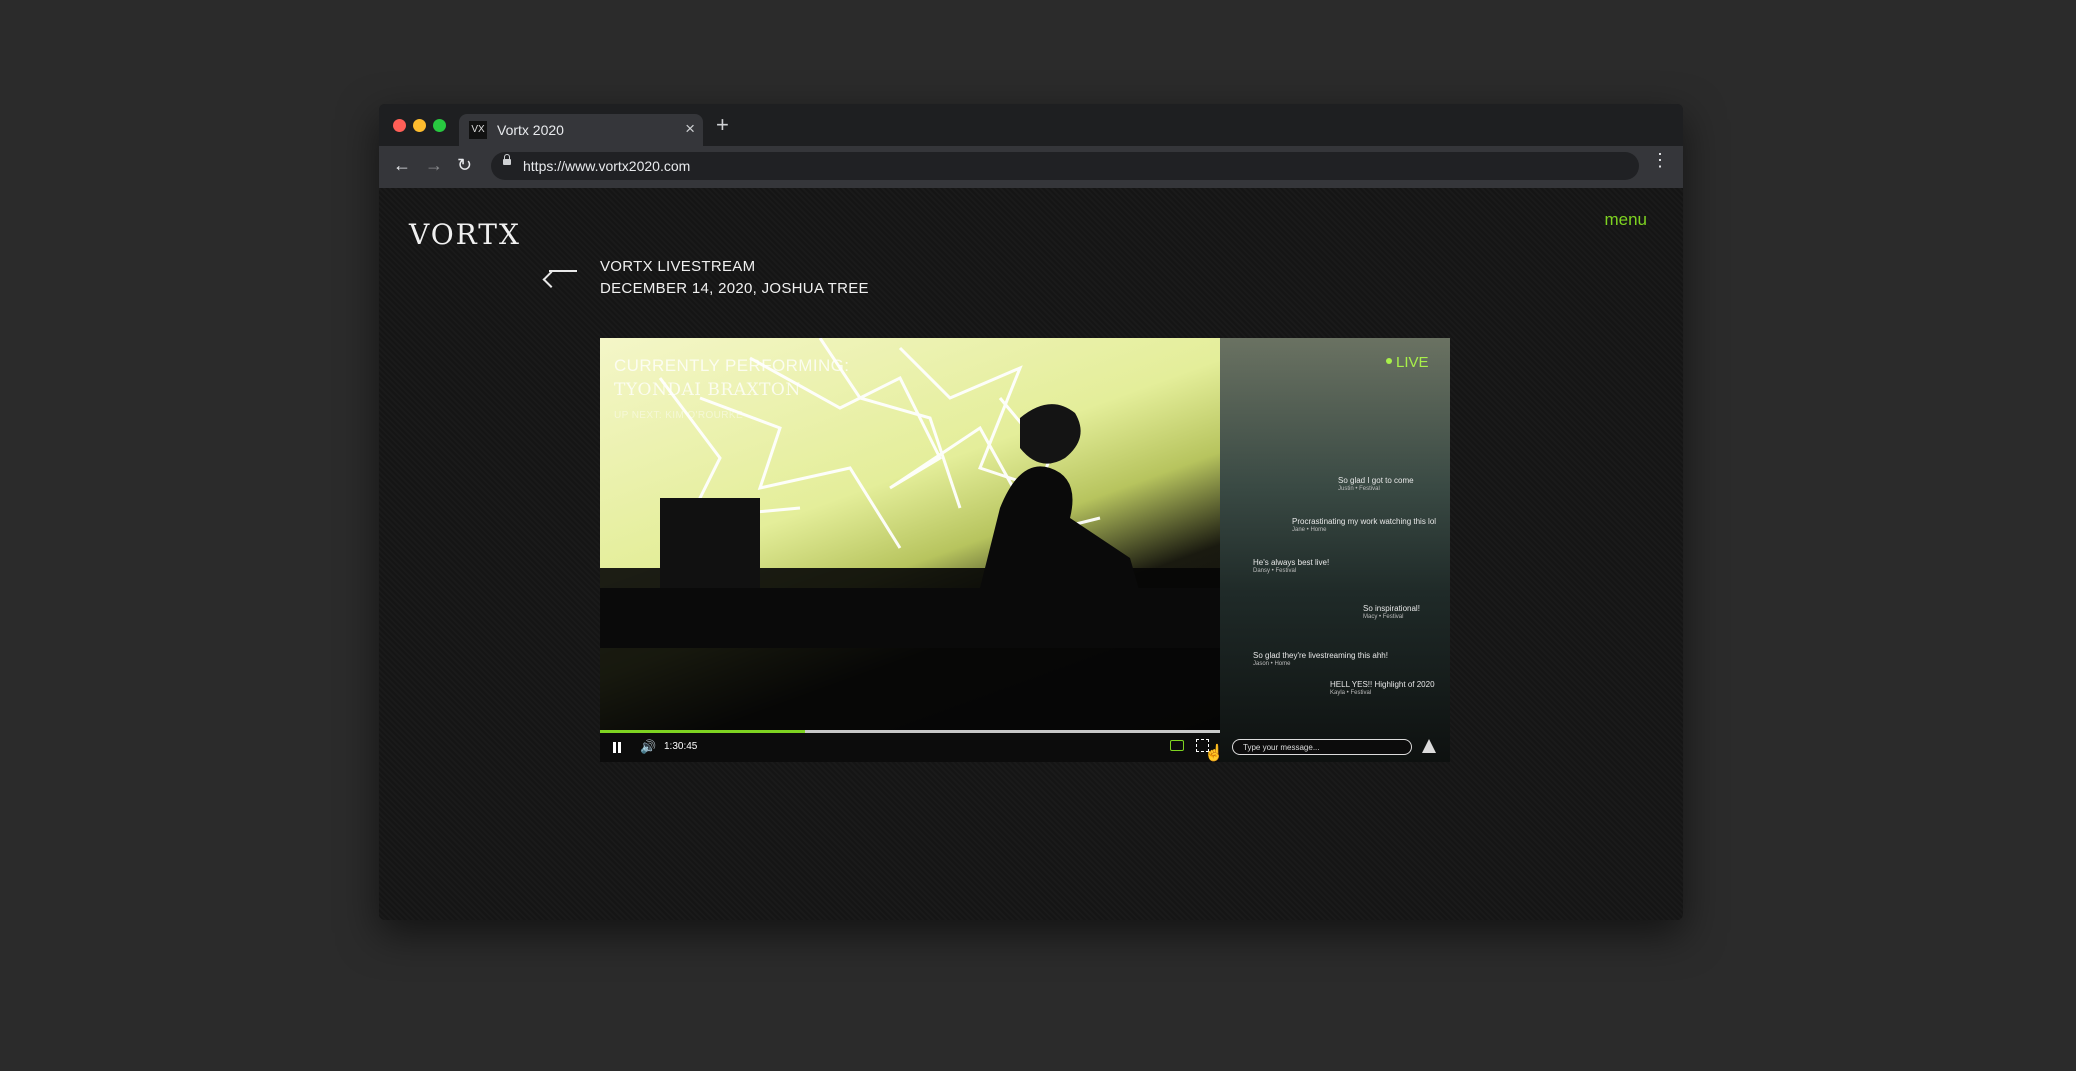 The width and height of the screenshot is (2076, 1071). I want to click on close-window-button, so click(399, 125).